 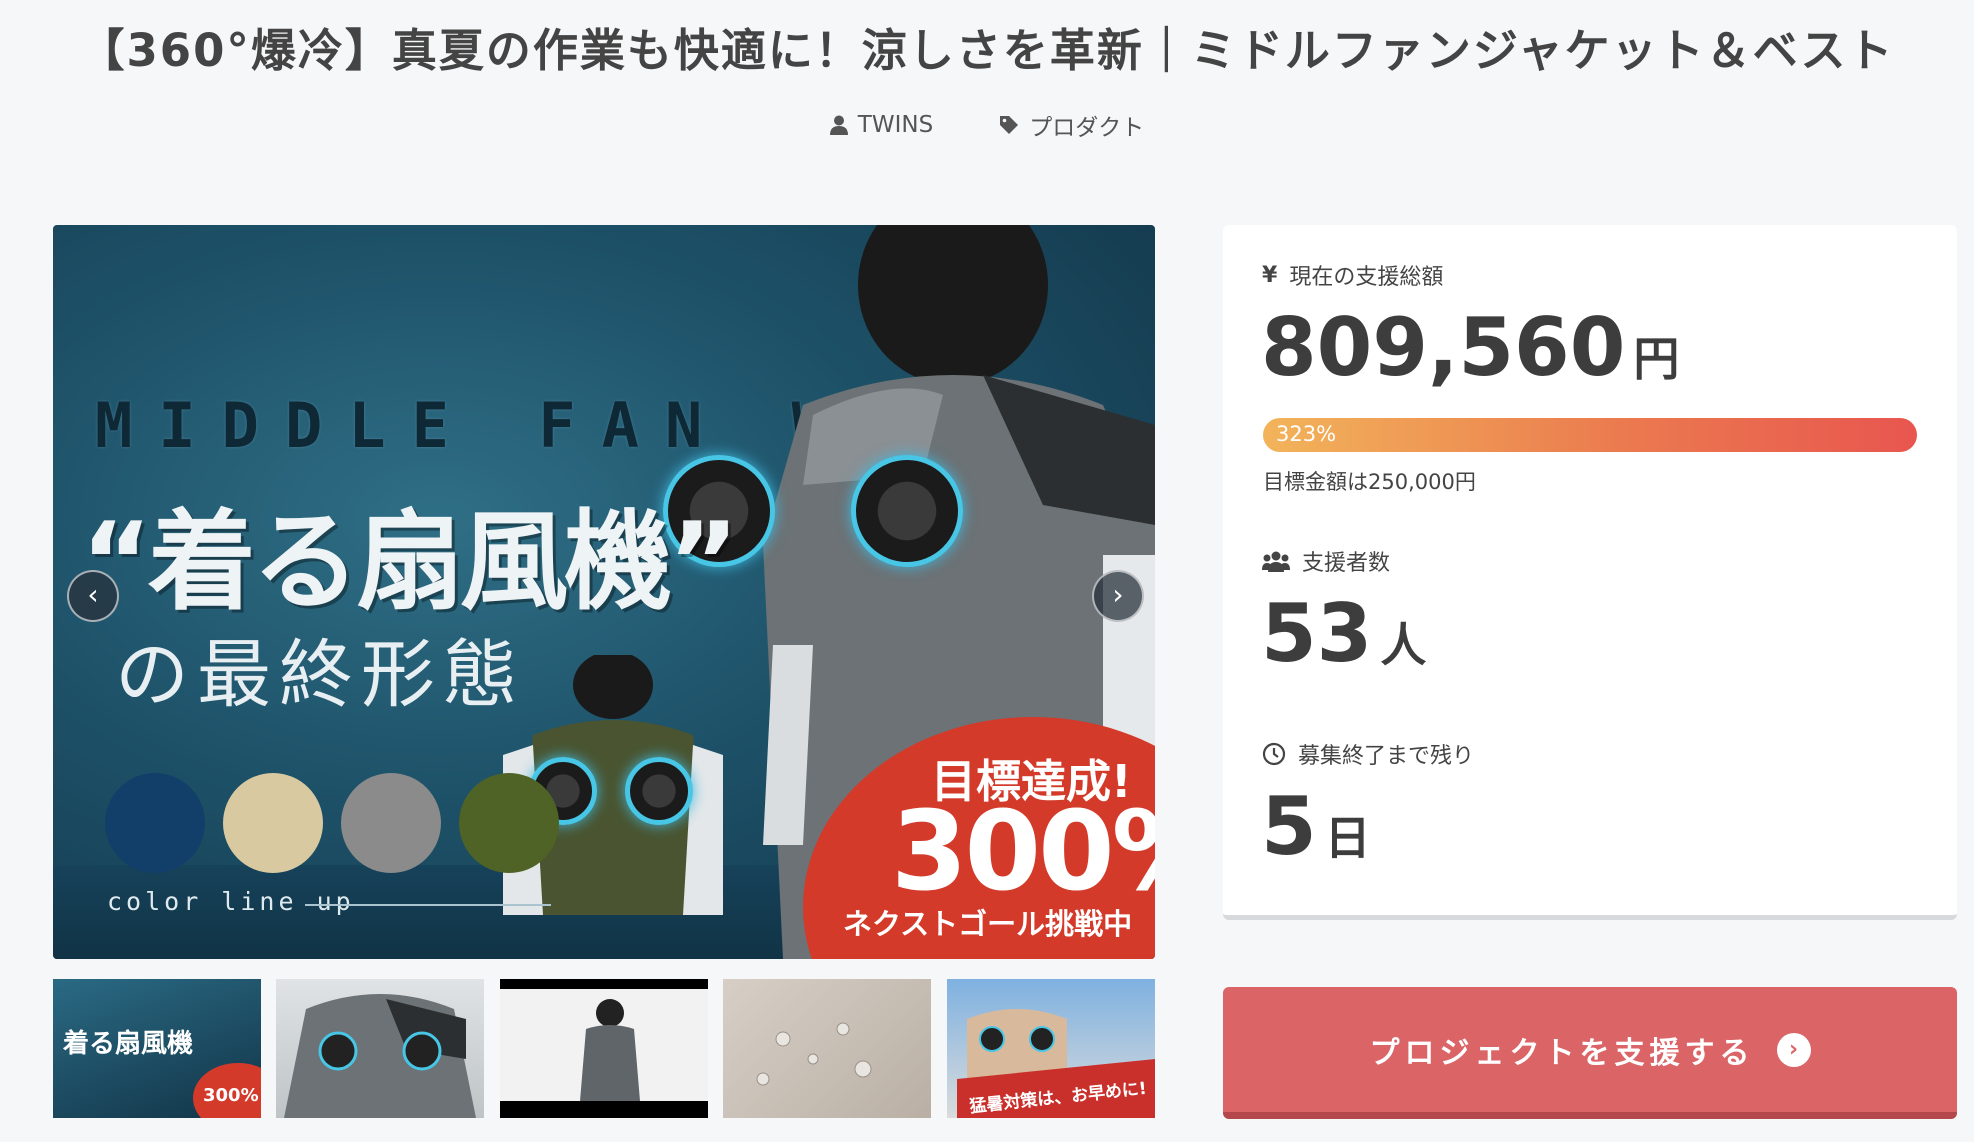 What do you see at coordinates (988, 924) in the screenshot?
I see `badge-line-3: ネクストゴール挑戦中` at bounding box center [988, 924].